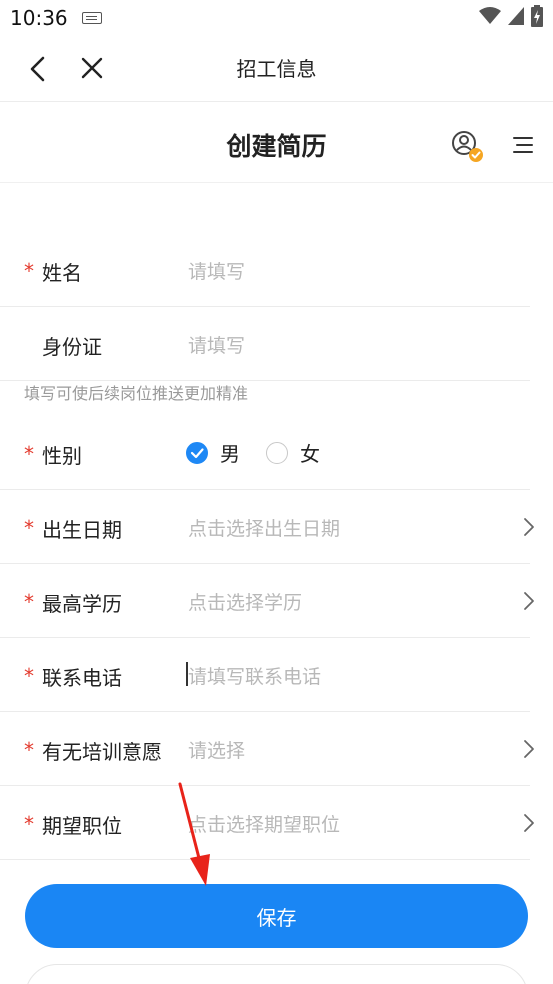 This screenshot has height=984, width=553. Describe the element at coordinates (216, 270) in the screenshot. I see `name-input: 请填写` at that location.